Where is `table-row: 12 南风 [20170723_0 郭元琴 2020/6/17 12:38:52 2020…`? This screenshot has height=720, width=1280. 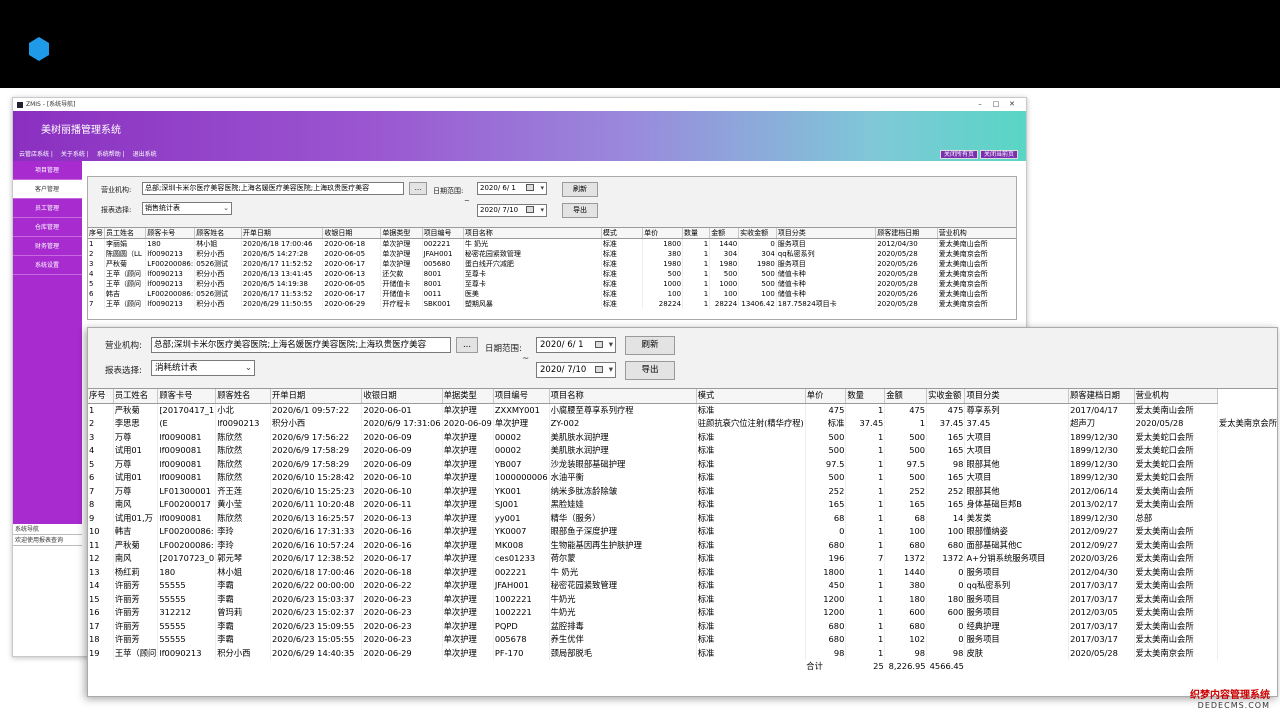
table-row: 12 南风 [20170723_0 郭元琴 2020/6/17 12:38:52 2020… is located at coordinates (682, 559).